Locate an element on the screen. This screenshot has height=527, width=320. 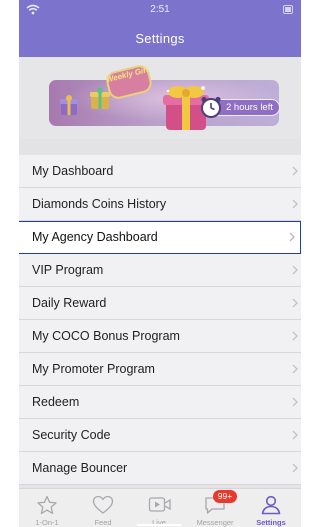
tab-feed: Feed is located at coordinates (103, 508).